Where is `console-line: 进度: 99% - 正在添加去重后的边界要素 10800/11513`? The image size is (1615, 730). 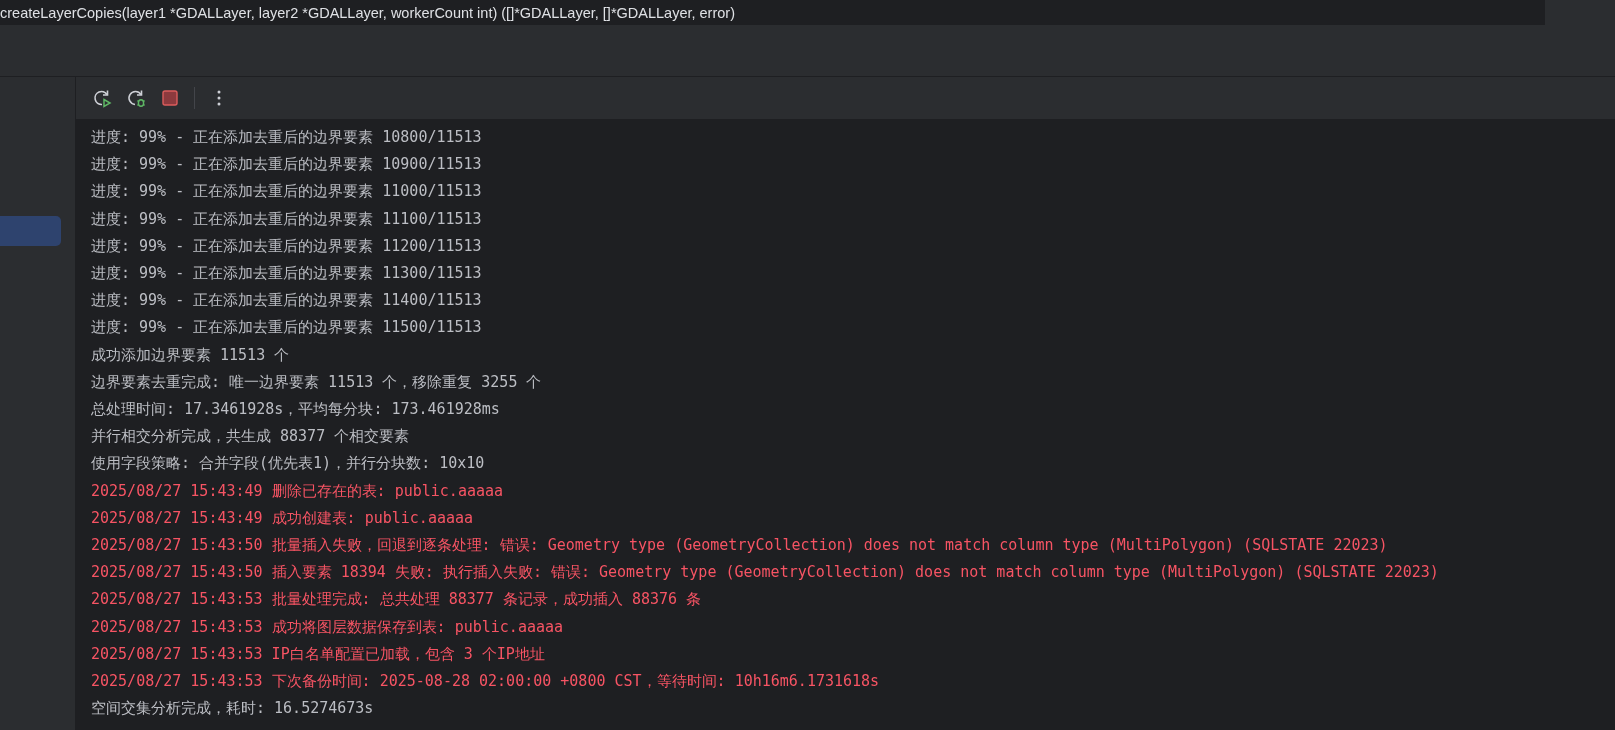 console-line: 进度: 99% - 正在添加去重后的边界要素 10800/11513 is located at coordinates (286, 137).